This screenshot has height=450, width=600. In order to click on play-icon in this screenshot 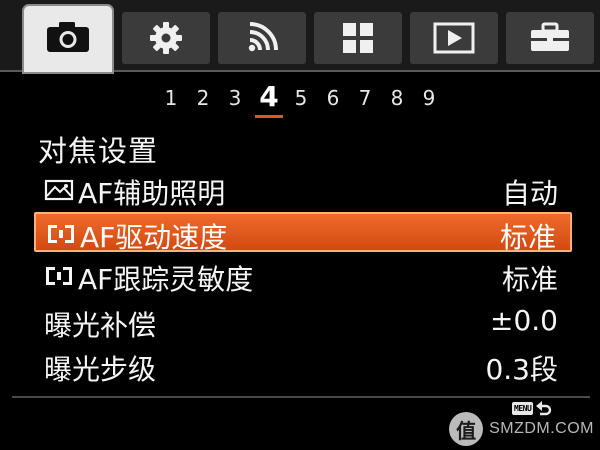, I will do `click(454, 38)`.